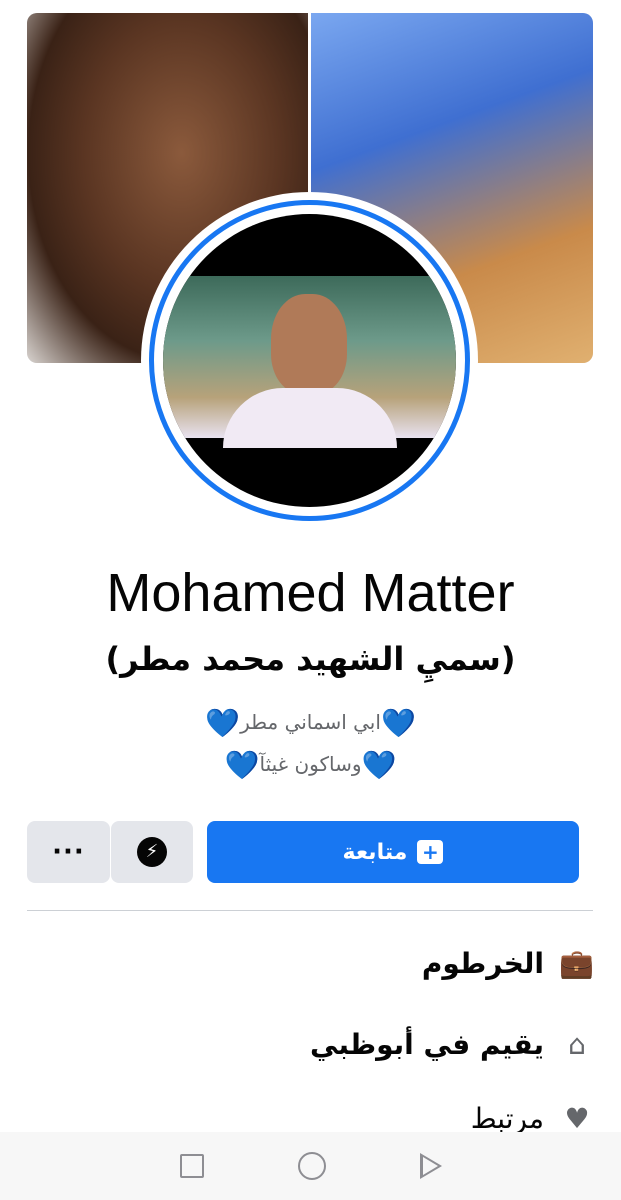 The width and height of the screenshot is (621, 1200). I want to click on follow-label: متابعة, so click(375, 852).